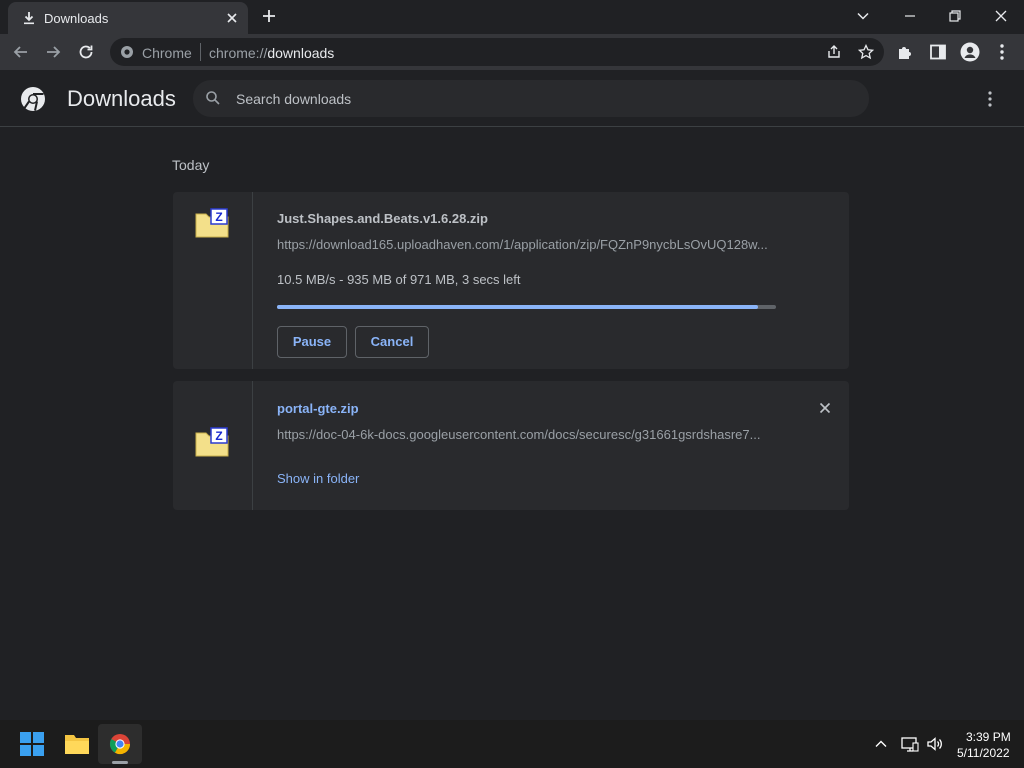 This screenshot has width=1024, height=768. Describe the element at coordinates (512, 17) in the screenshot. I see `tab-strip: Downloads` at that location.